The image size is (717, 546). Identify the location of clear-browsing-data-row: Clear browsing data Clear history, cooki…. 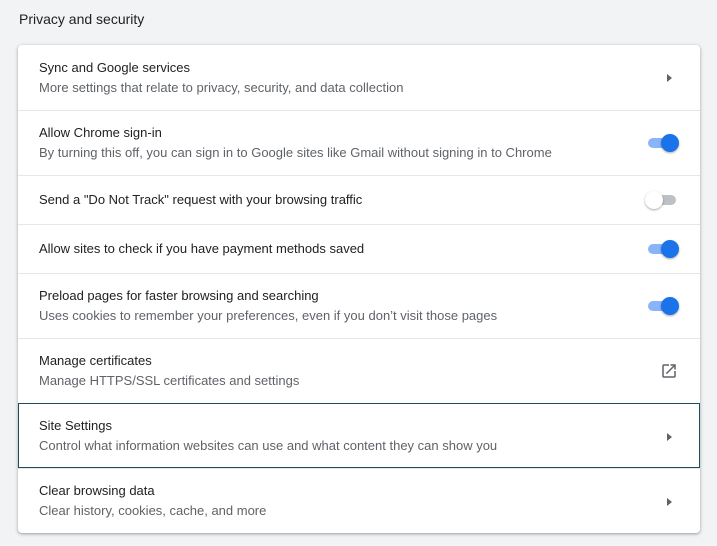
(359, 500).